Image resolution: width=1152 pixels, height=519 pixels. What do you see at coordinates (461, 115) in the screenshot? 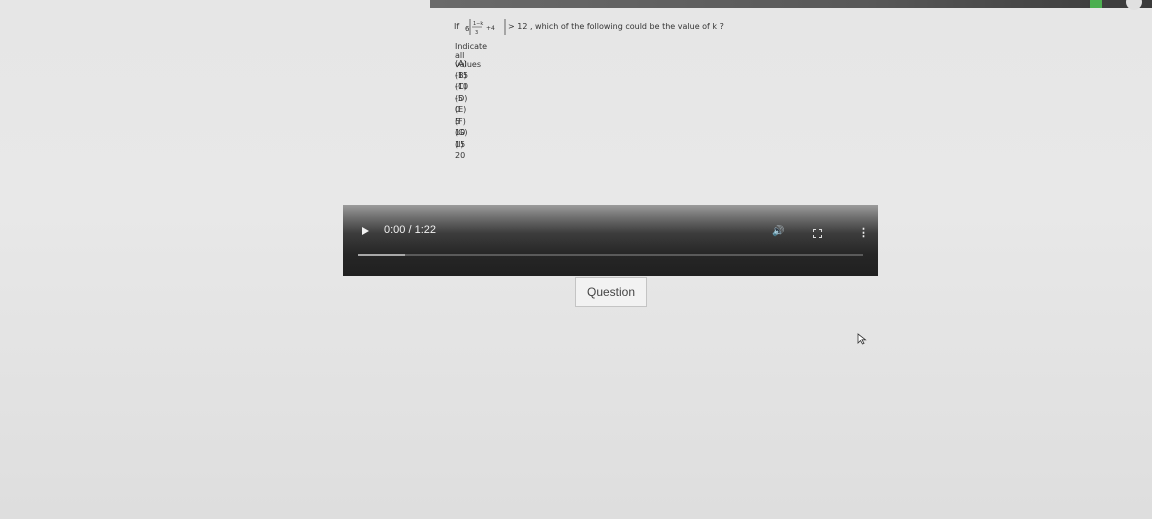
I see `option-e: (E) 5` at bounding box center [461, 115].